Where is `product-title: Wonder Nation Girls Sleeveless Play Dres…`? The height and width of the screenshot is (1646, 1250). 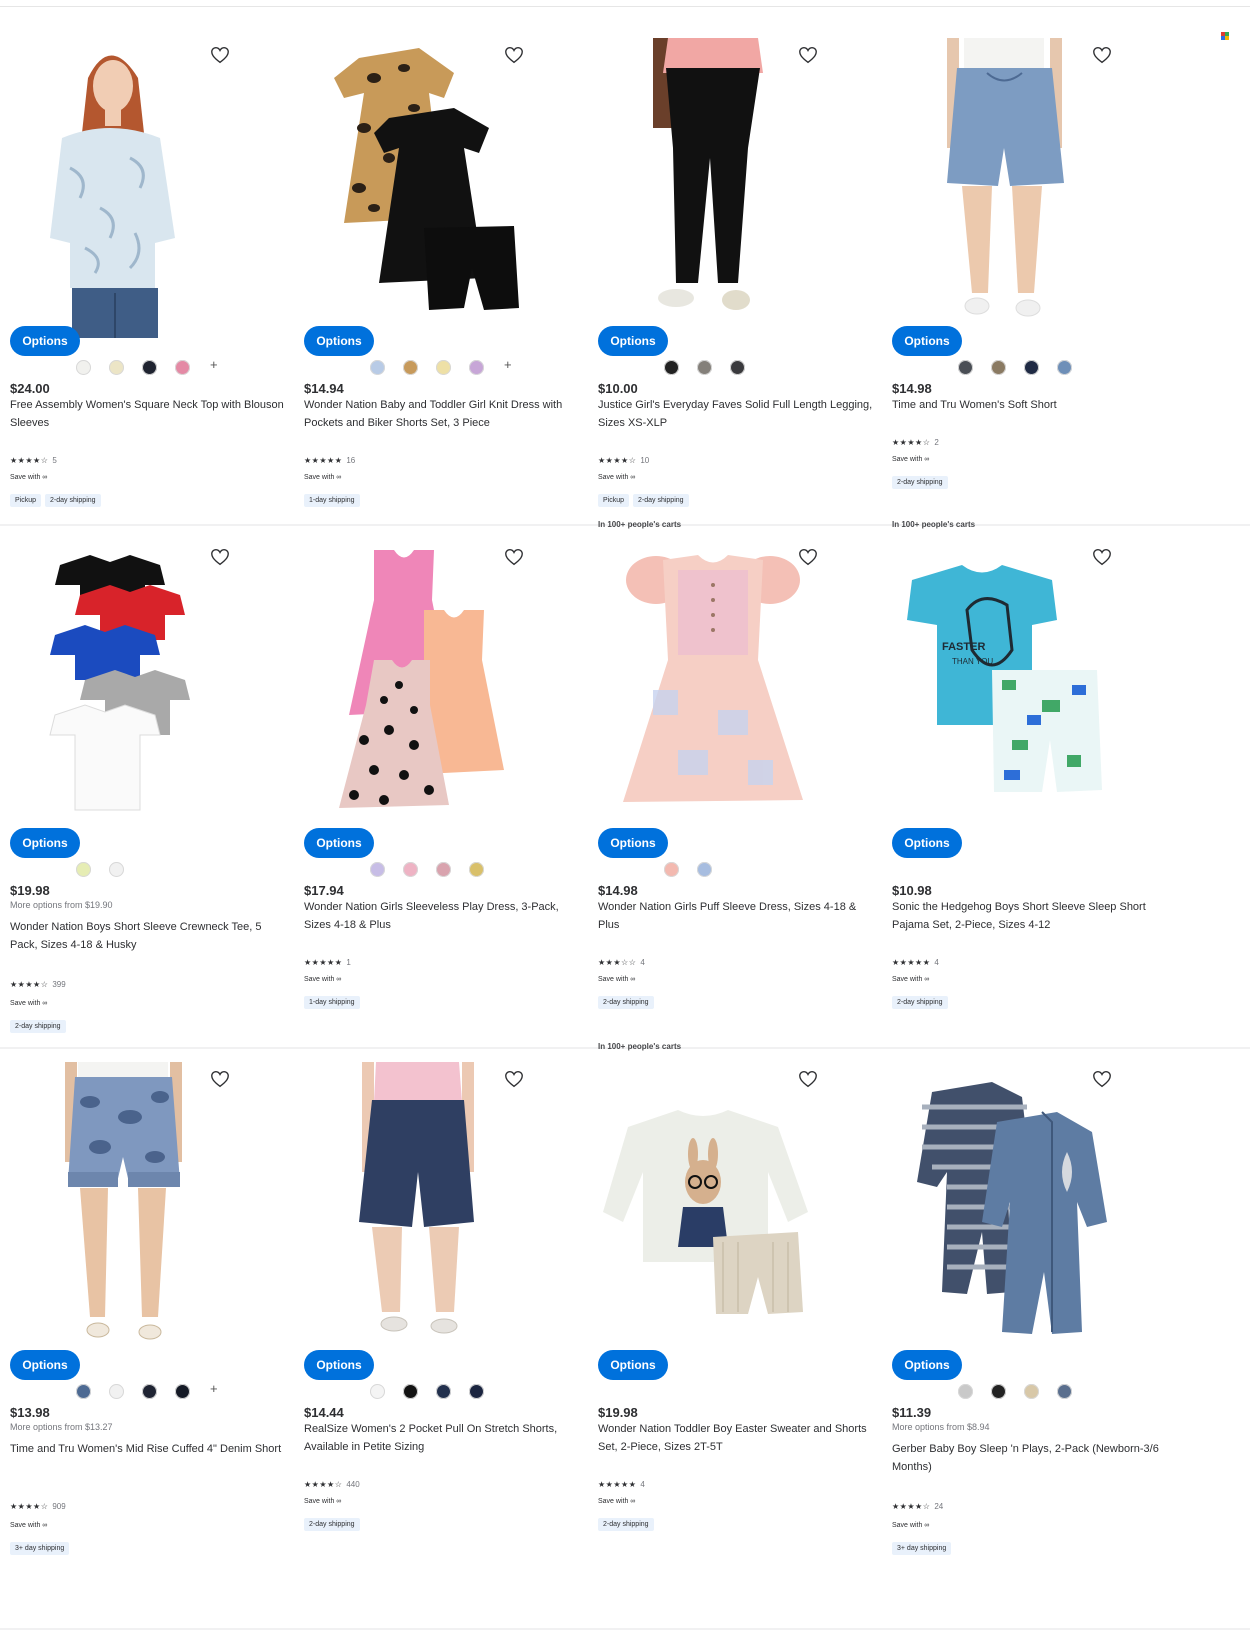 product-title: Wonder Nation Girls Sleeveless Play Dres… is located at coordinates (445, 916).